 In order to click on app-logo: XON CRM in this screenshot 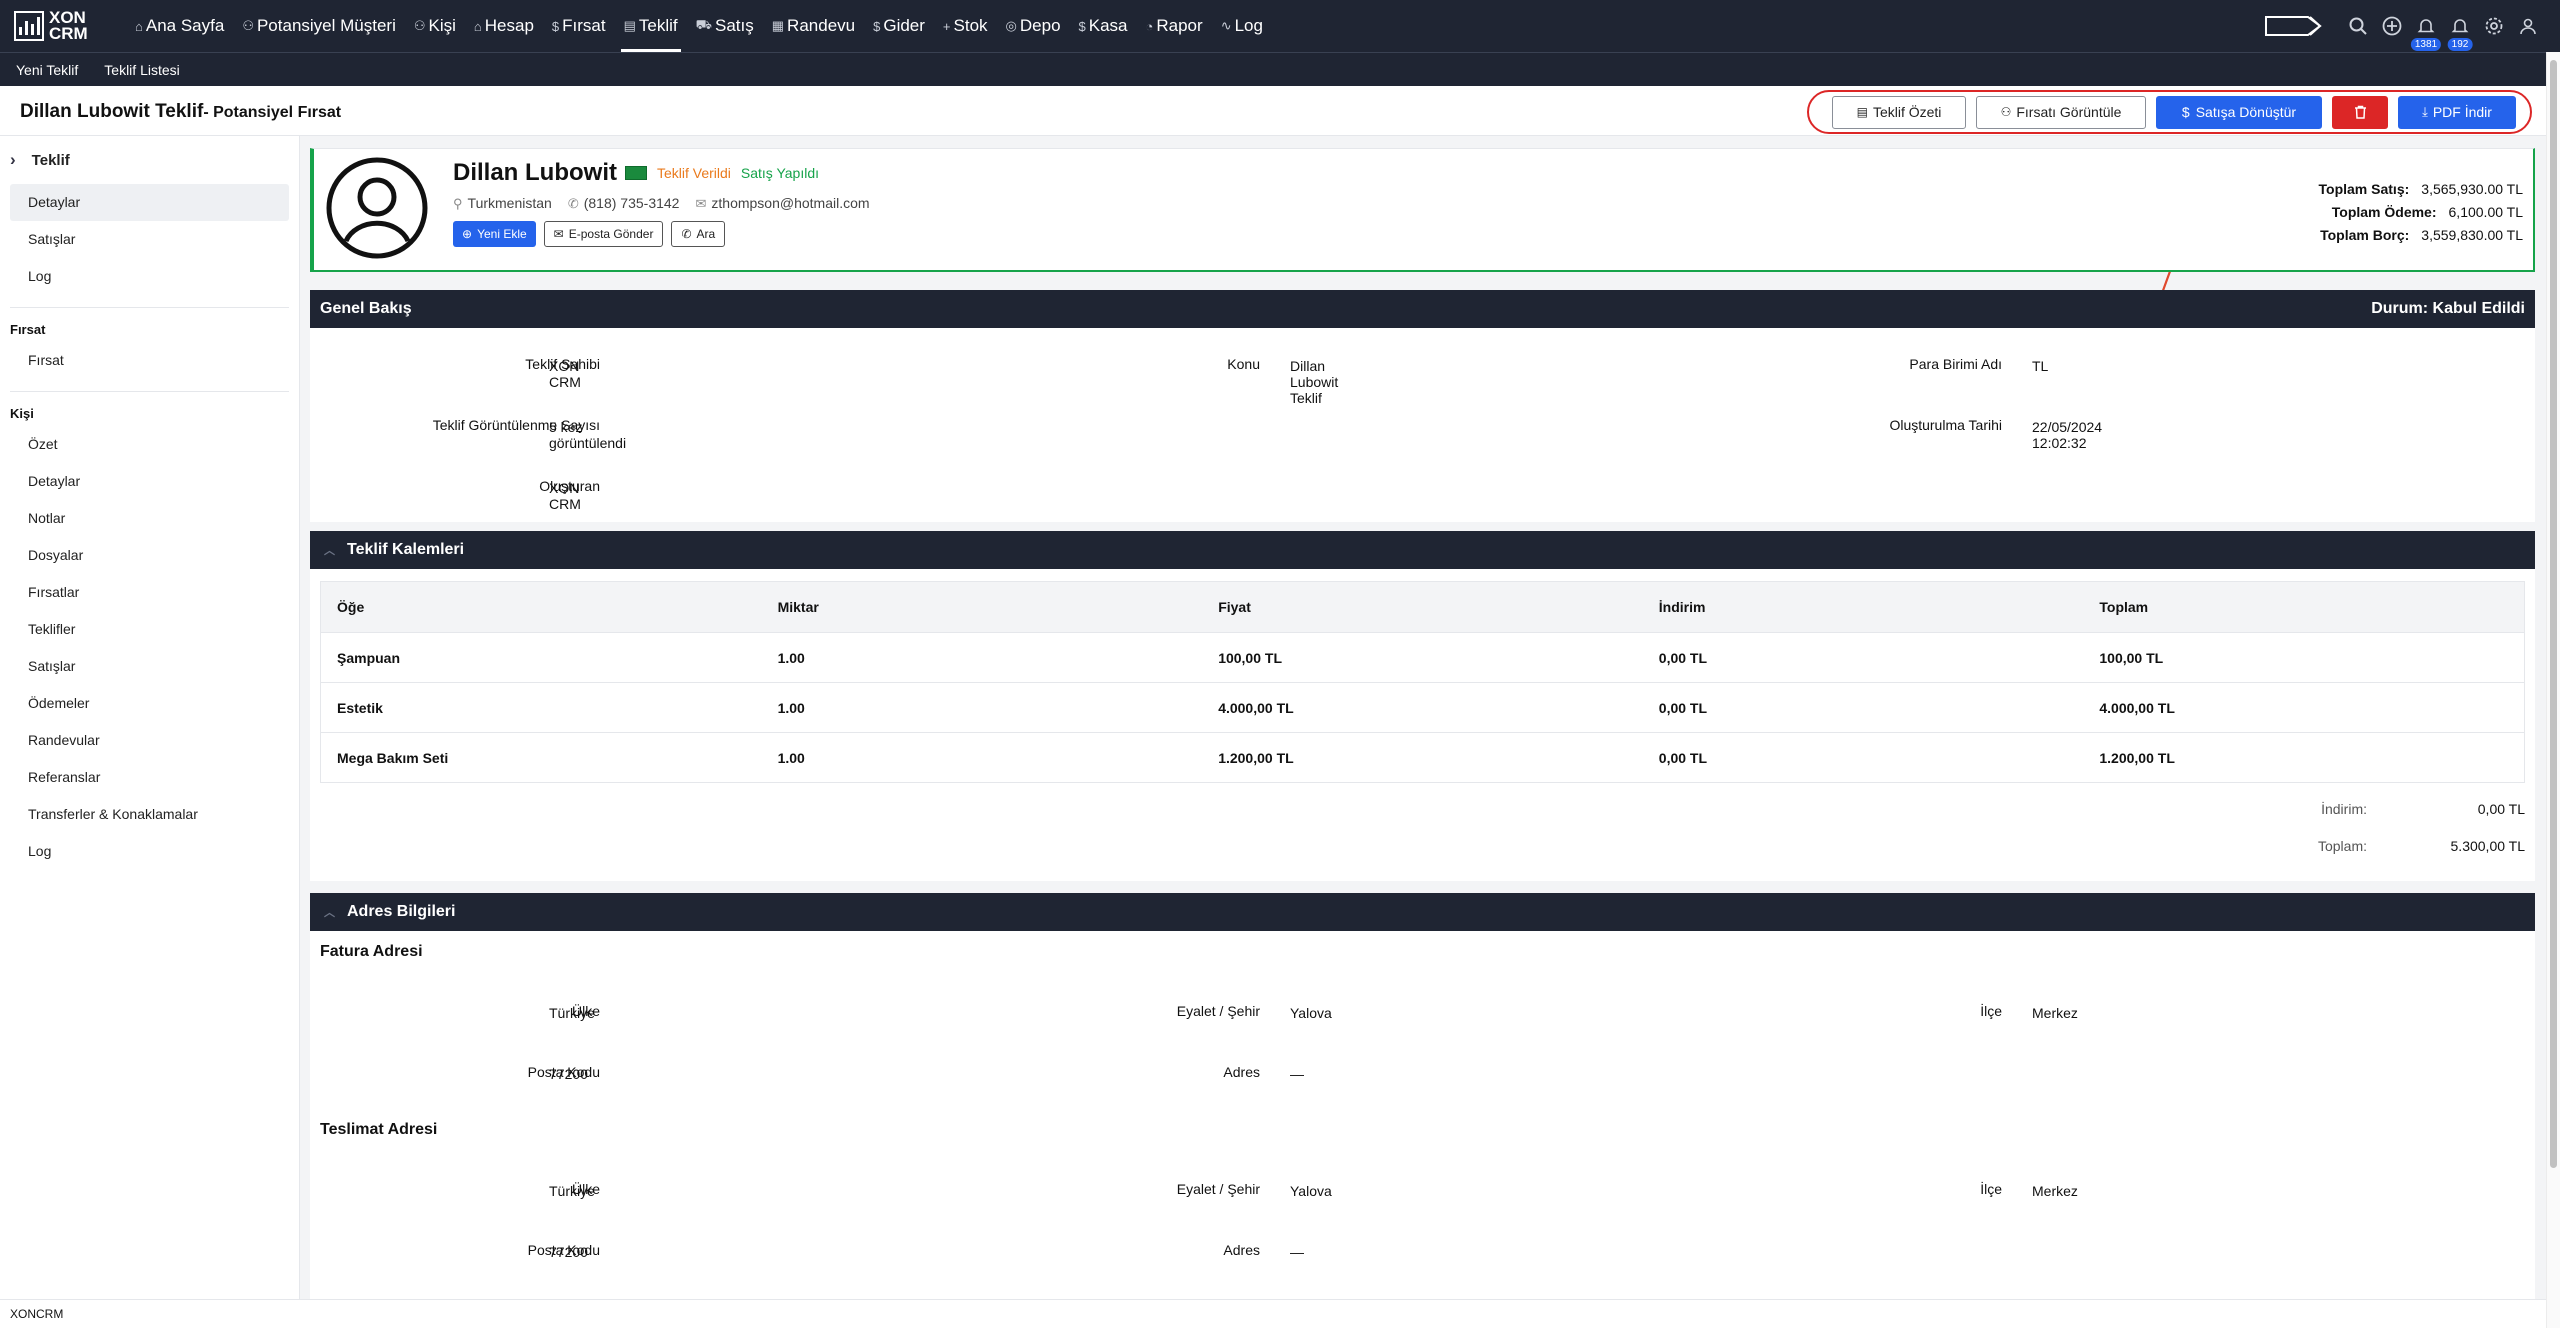, I will do `click(63, 26)`.